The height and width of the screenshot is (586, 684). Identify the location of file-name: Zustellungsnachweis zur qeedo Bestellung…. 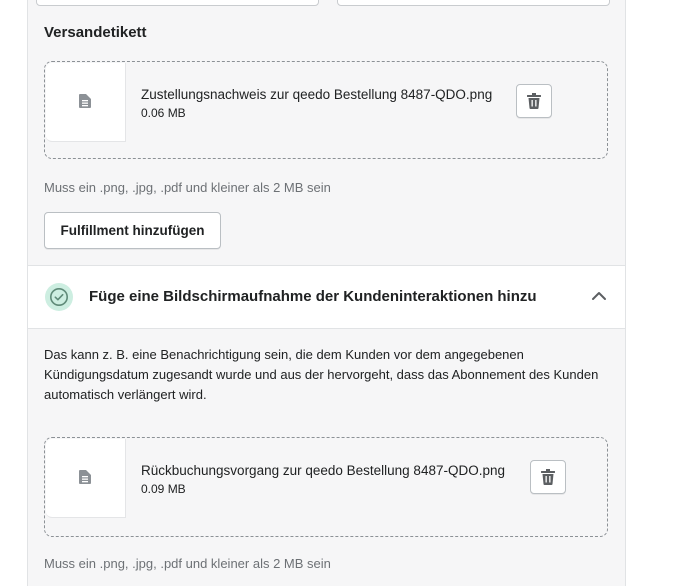
(317, 94).